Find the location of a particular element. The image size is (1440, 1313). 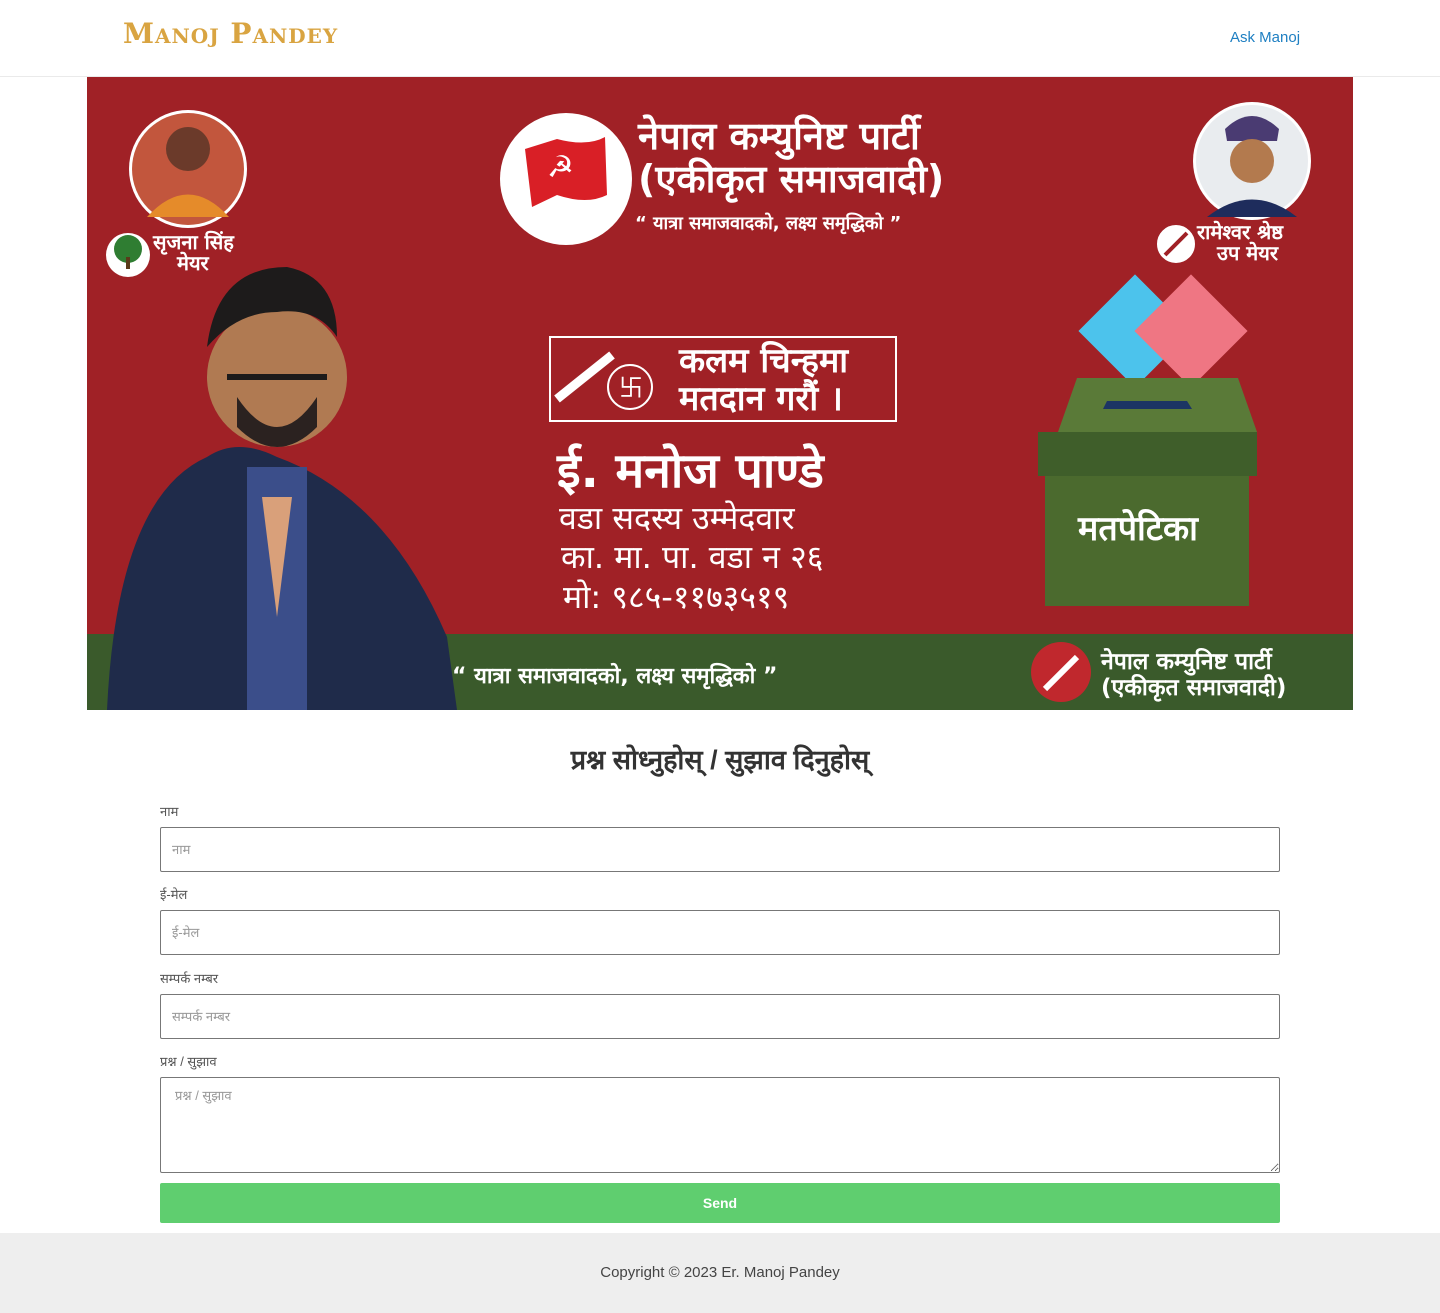

deputy-mayor-title: उप मेयर is located at coordinates (1247, 253).